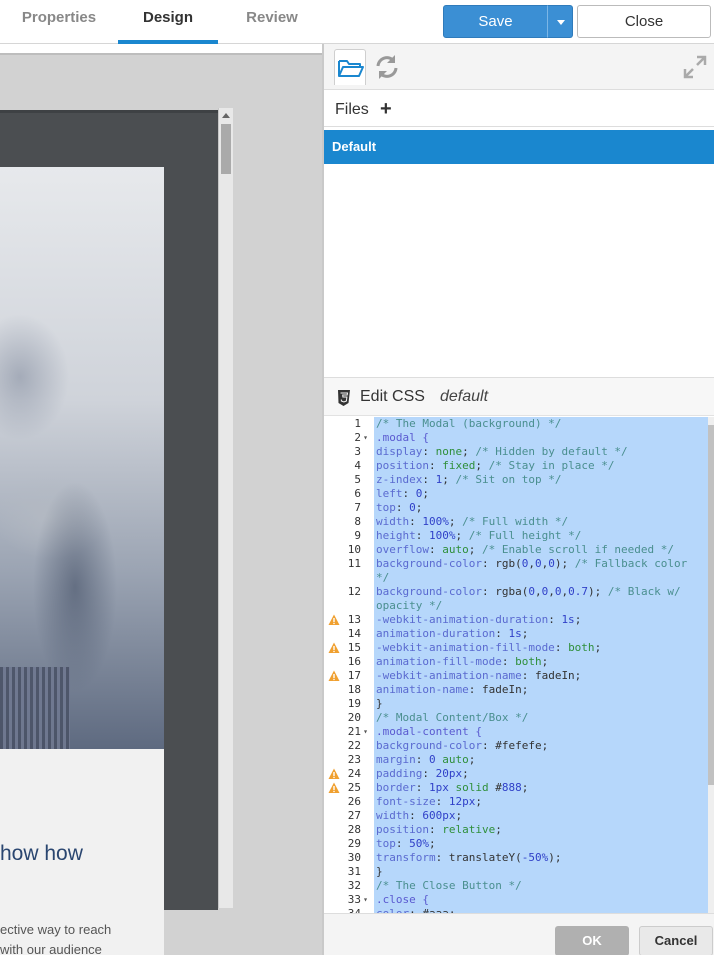 The image size is (714, 955). Describe the element at coordinates (502, 451) in the screenshot. I see `code-text: display: none; /* Hidden by default */` at that location.